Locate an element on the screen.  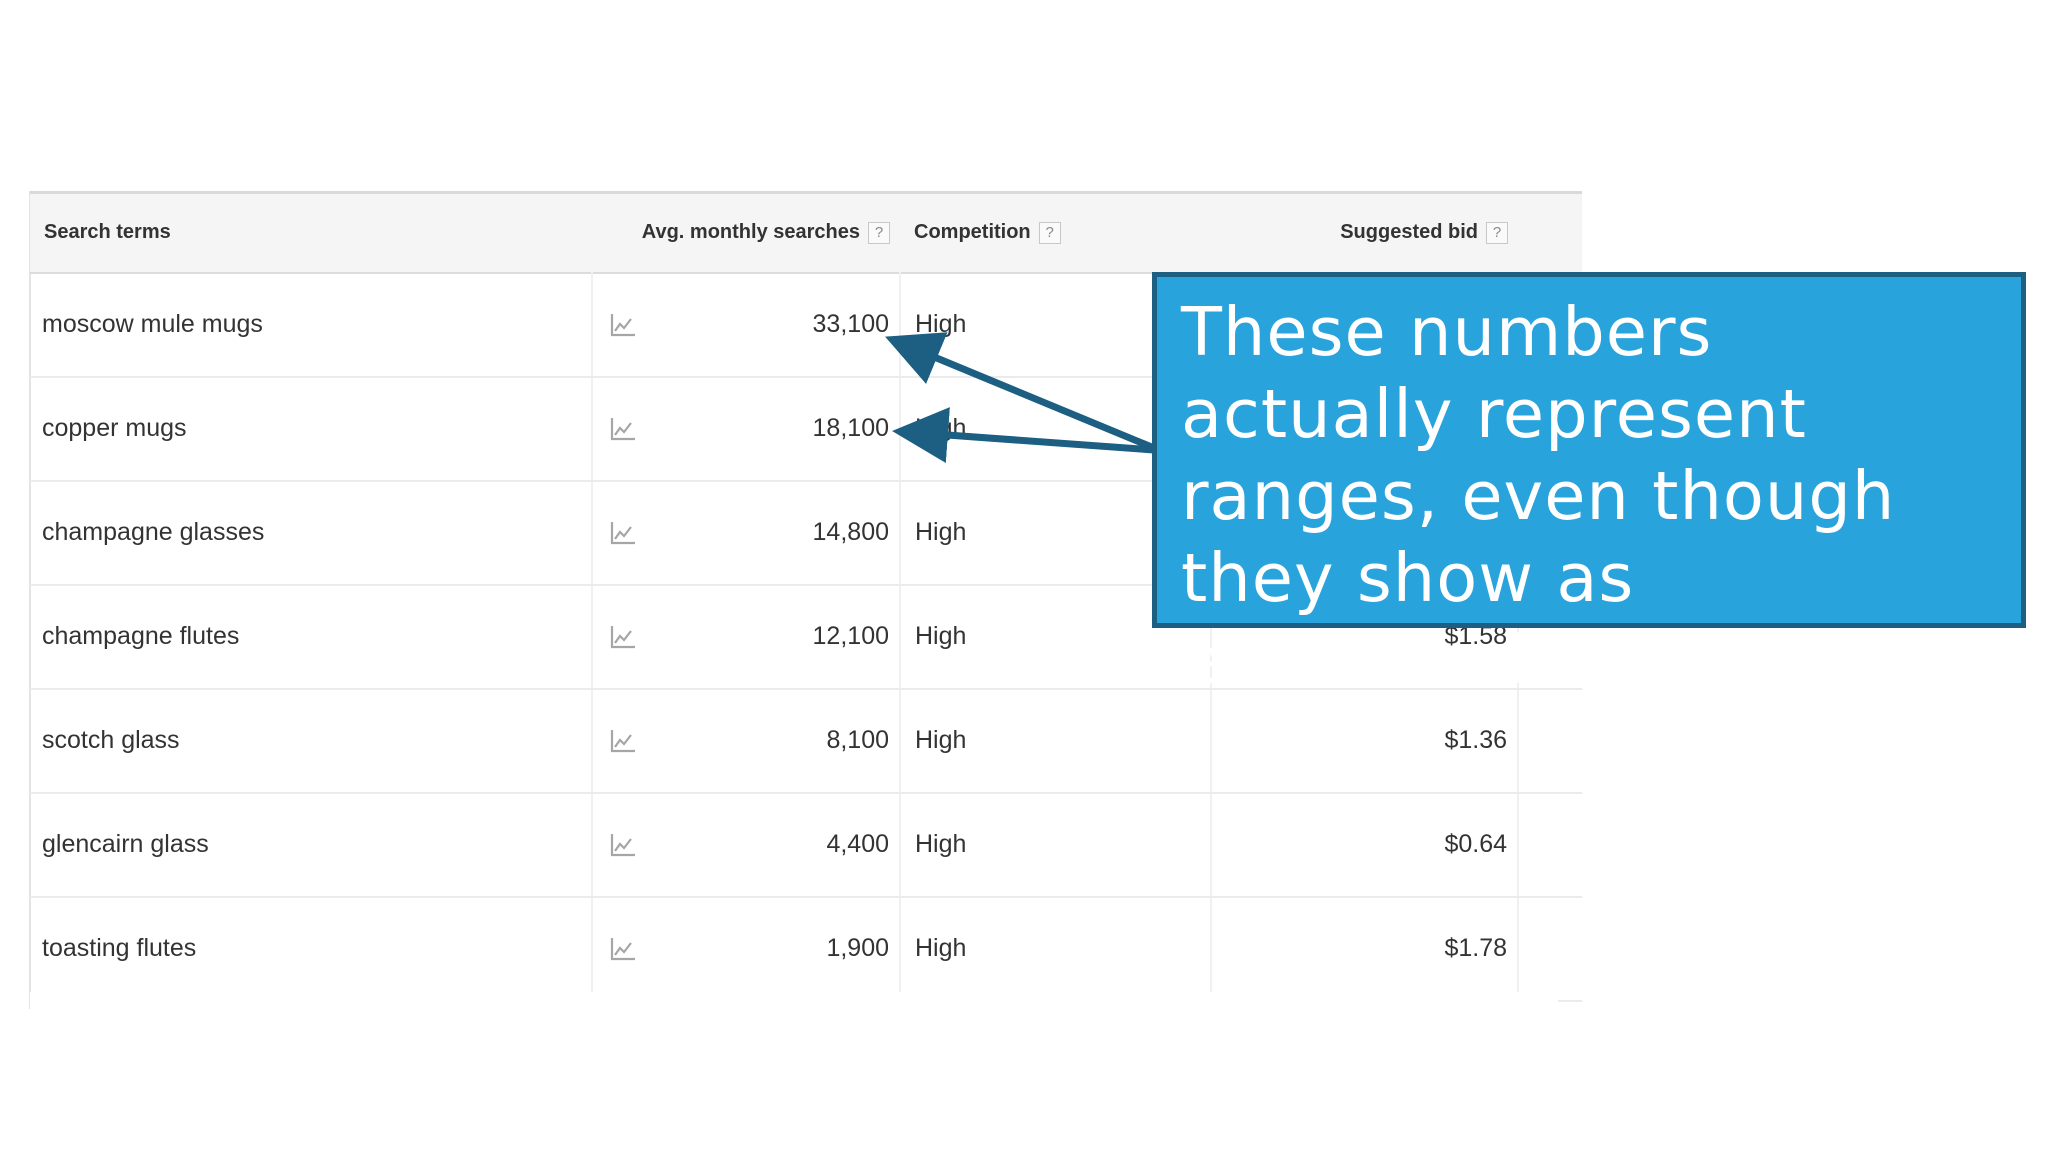
table-row: toasting flutes 1,900 High $1.78 is located at coordinates (806, 949).